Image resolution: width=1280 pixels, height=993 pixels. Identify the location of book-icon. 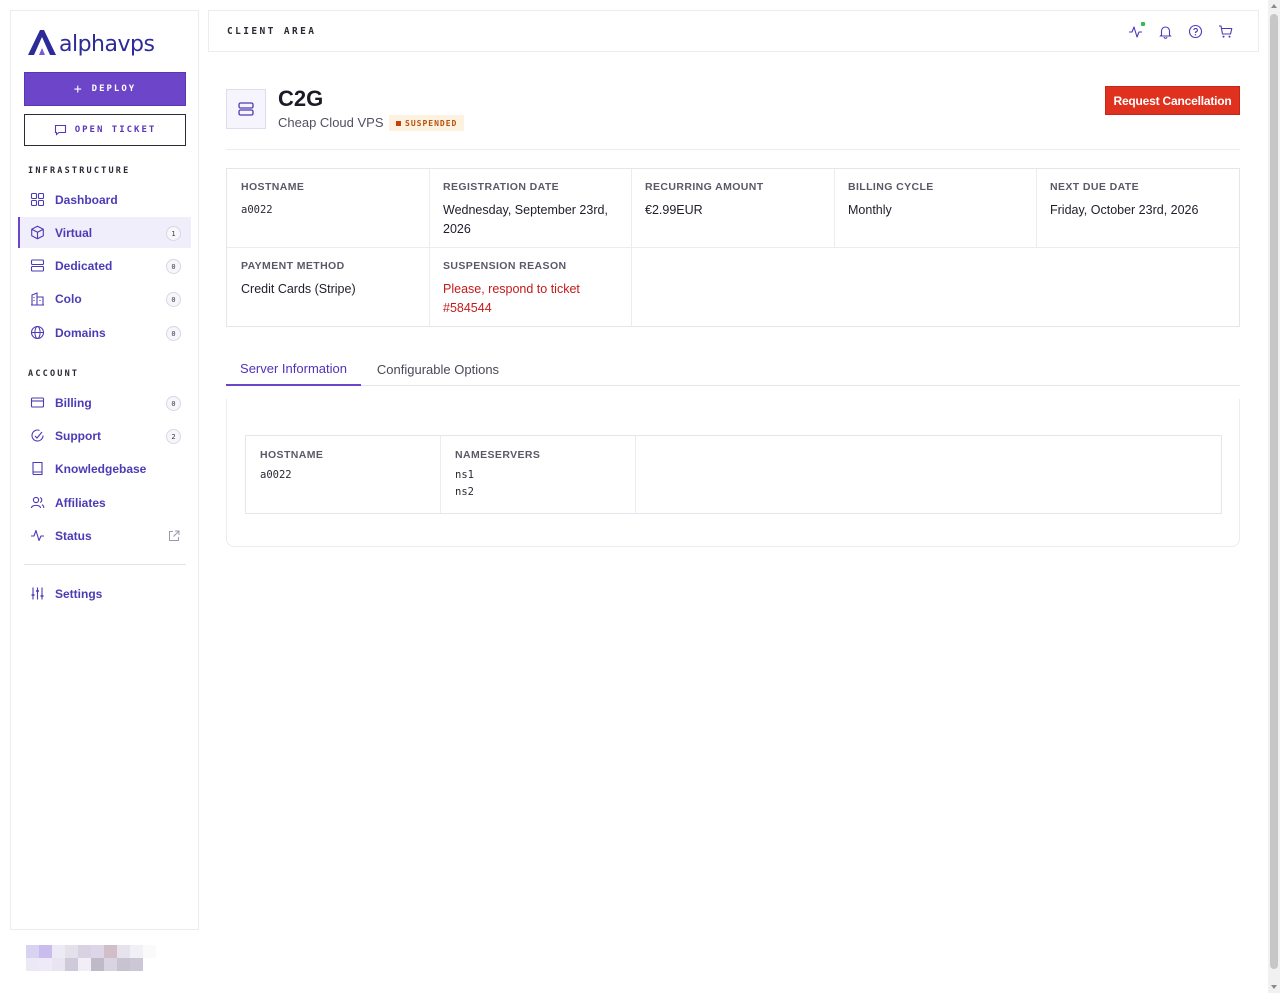
(37, 469).